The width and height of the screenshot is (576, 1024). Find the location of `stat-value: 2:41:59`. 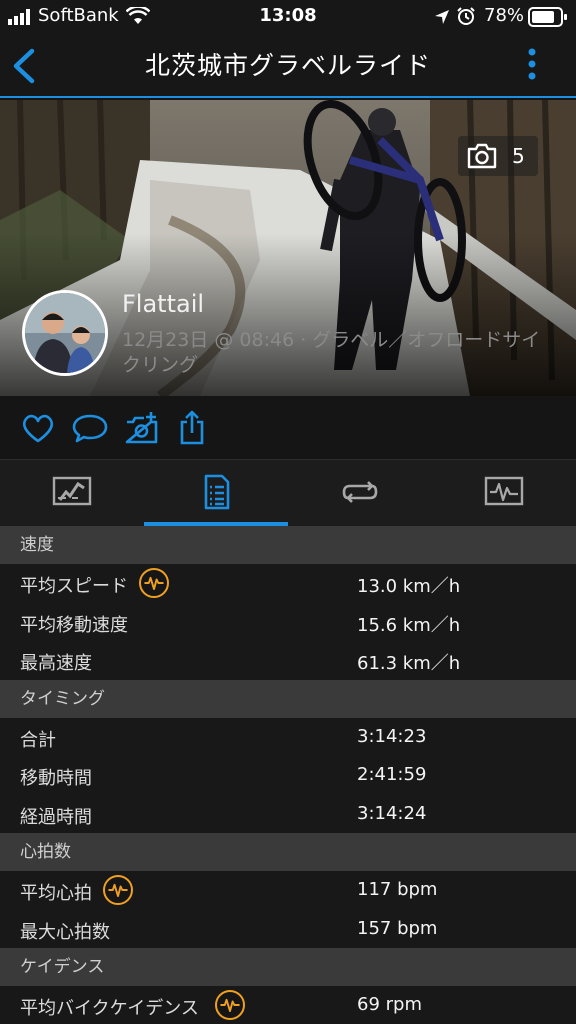

stat-value: 2:41:59 is located at coordinates (392, 774).